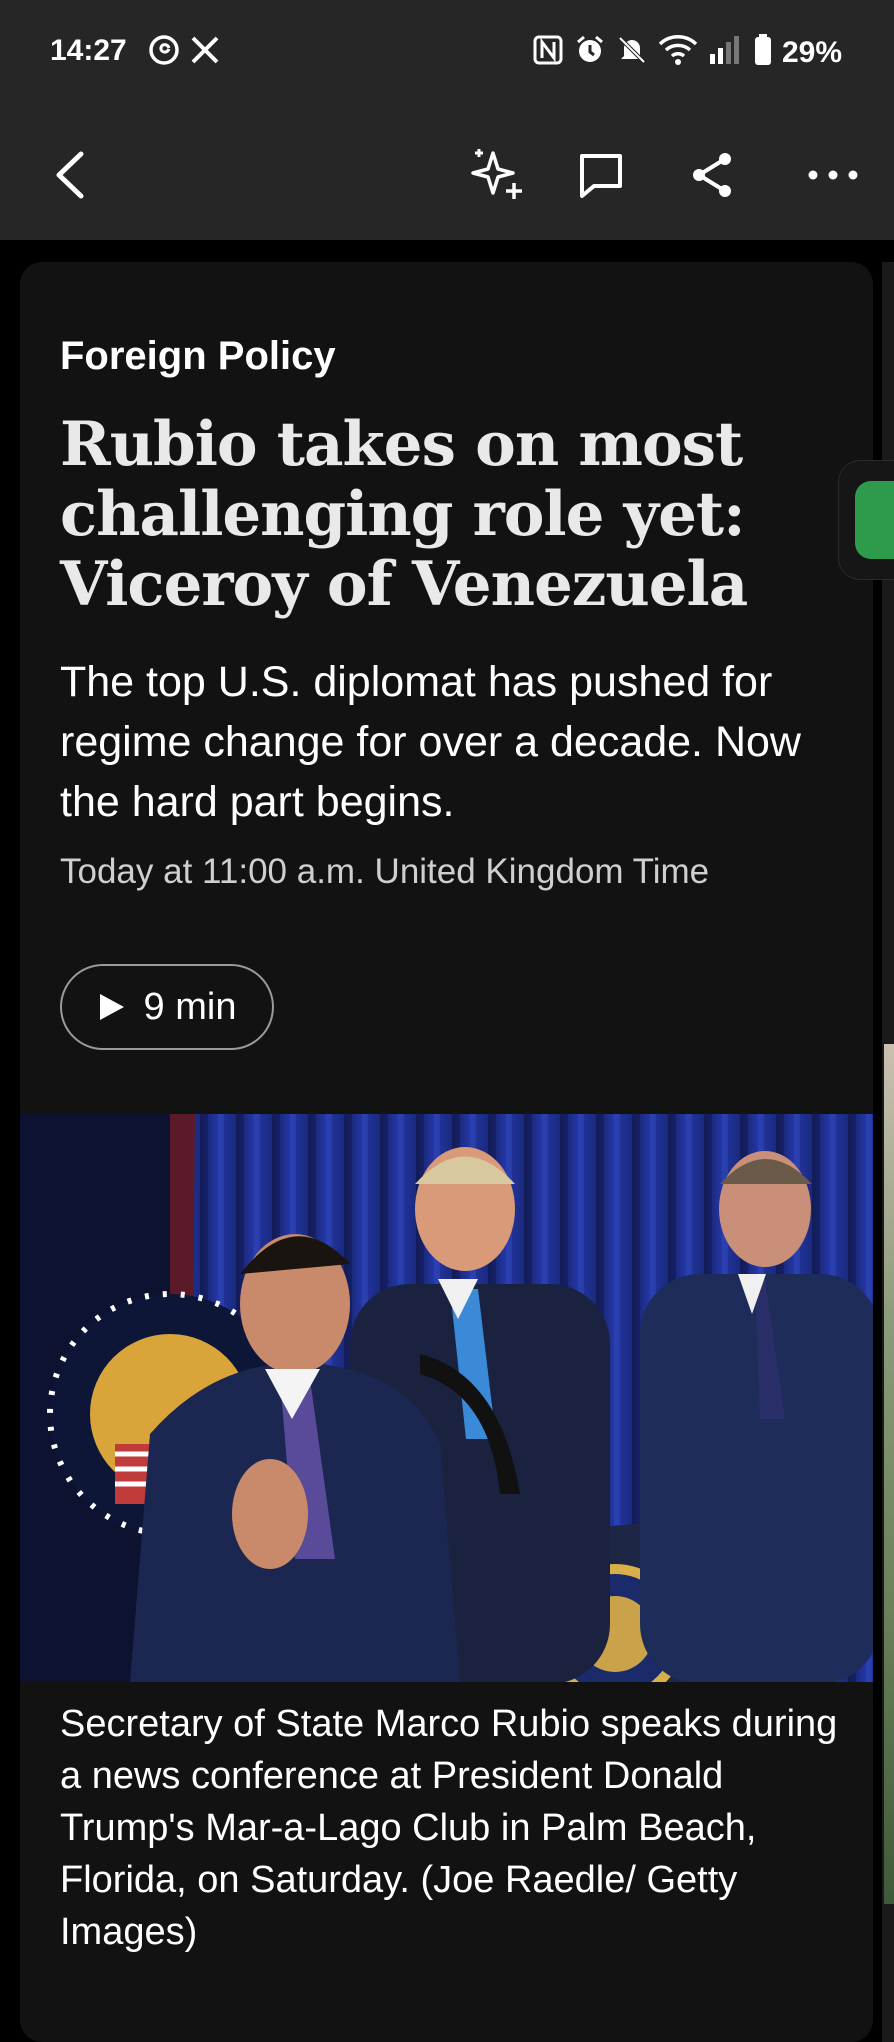  I want to click on signal-icon, so click(726, 52).